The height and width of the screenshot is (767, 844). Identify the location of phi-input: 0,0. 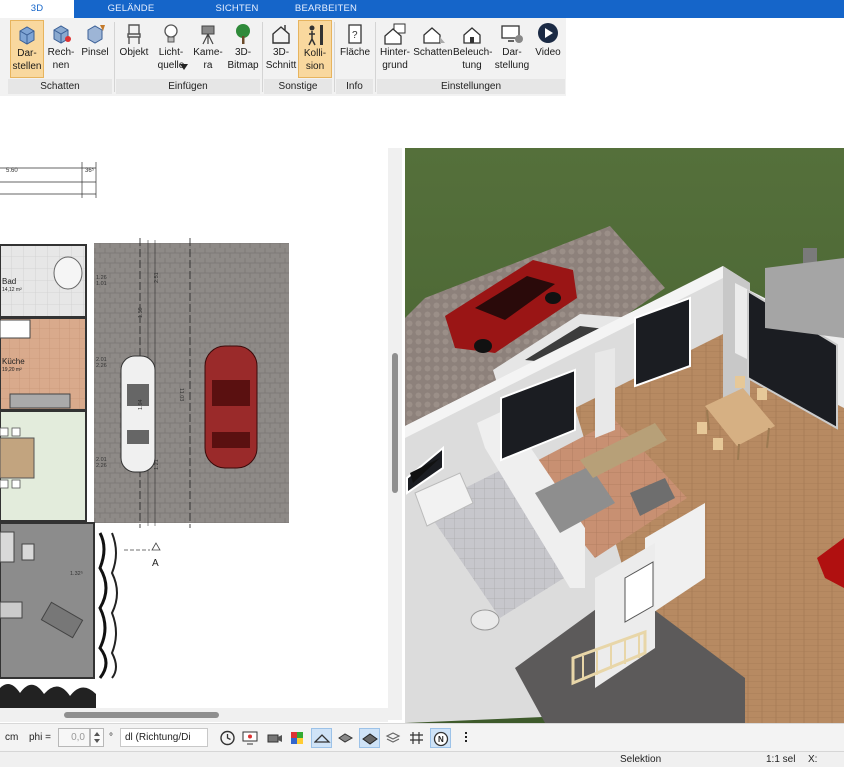
(74, 737).